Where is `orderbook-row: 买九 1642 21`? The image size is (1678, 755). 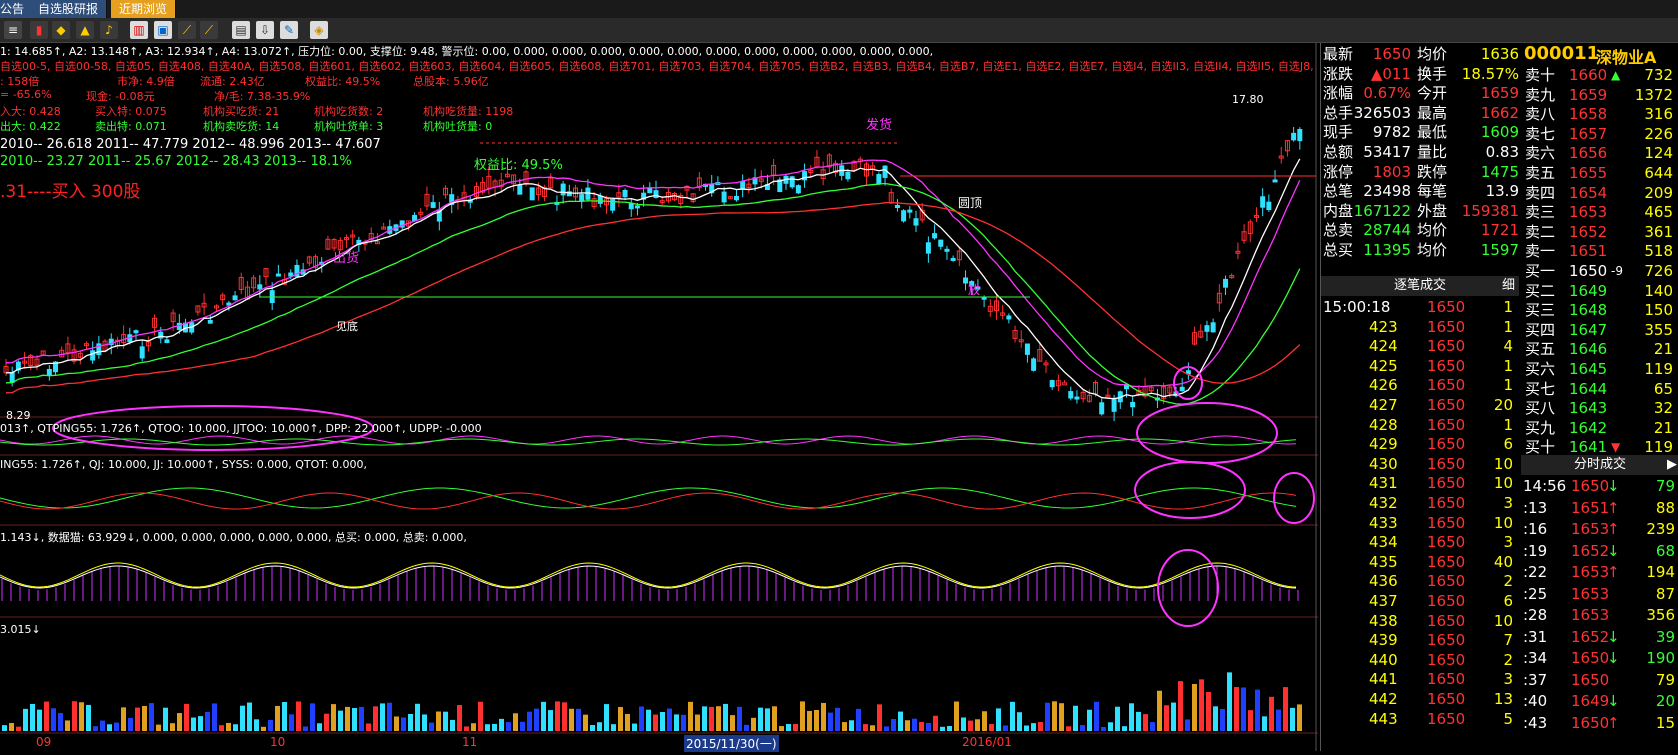 orderbook-row: 买九 1642 21 is located at coordinates (1601, 428).